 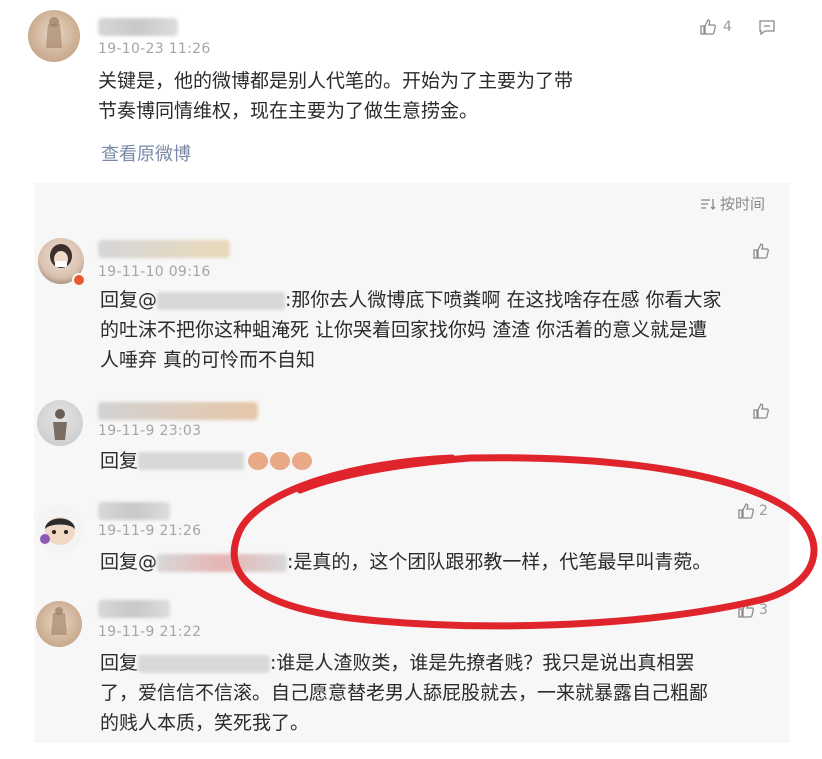 I want to click on view-original-link: 查看原微博, so click(x=146, y=153).